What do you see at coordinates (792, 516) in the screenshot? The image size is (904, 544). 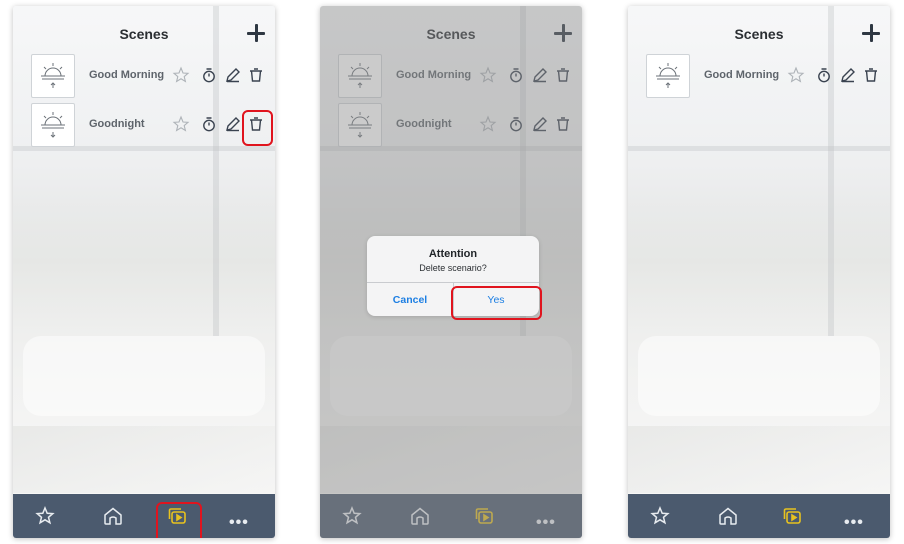 I see `scenes-icon` at bounding box center [792, 516].